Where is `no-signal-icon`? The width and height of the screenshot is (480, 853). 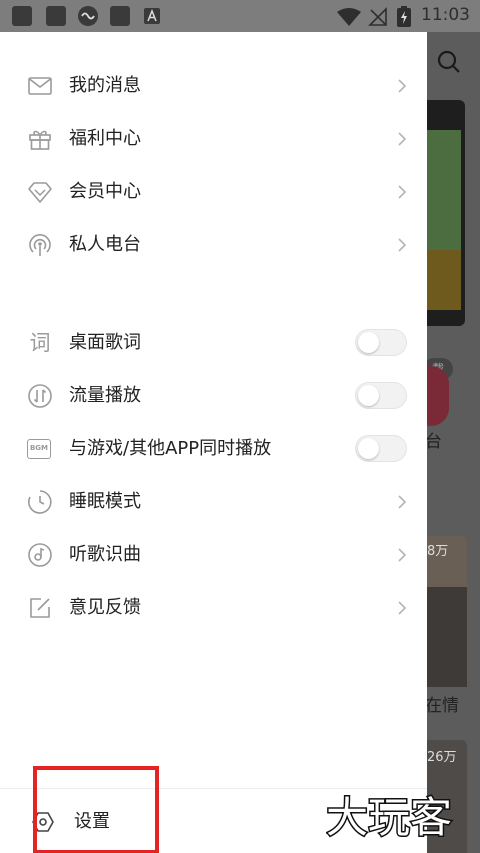
no-signal-icon is located at coordinates (377, 16).